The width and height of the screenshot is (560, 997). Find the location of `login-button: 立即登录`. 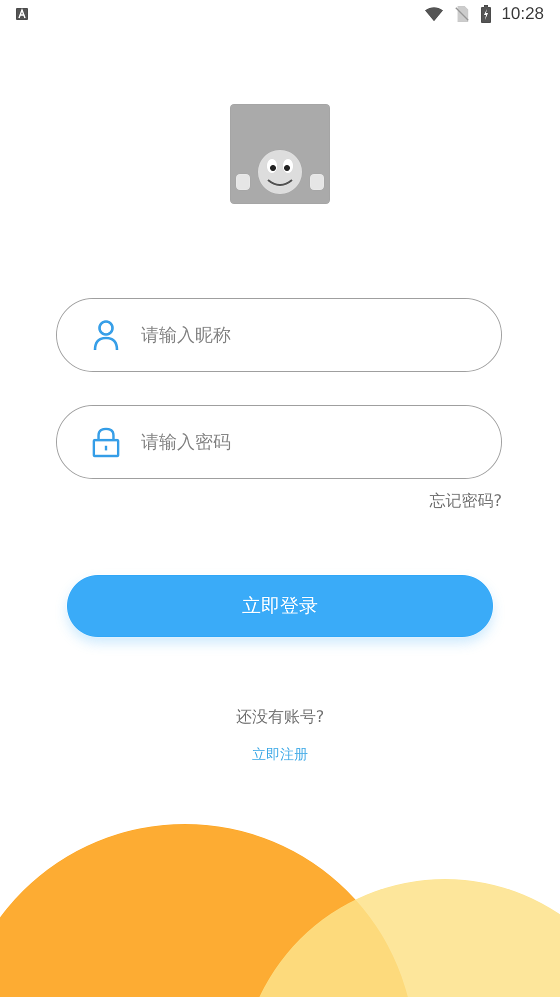

login-button: 立即登录 is located at coordinates (280, 606).